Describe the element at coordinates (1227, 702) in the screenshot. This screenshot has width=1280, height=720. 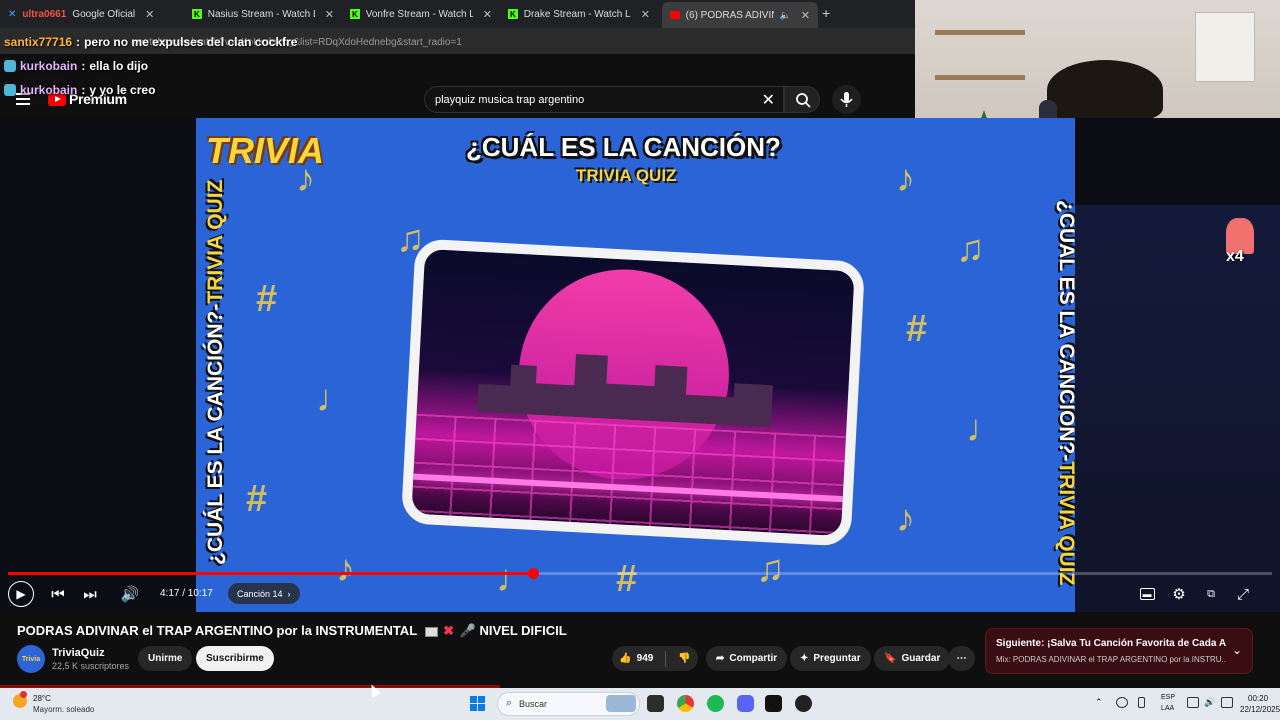
I see `battery-icon` at that location.